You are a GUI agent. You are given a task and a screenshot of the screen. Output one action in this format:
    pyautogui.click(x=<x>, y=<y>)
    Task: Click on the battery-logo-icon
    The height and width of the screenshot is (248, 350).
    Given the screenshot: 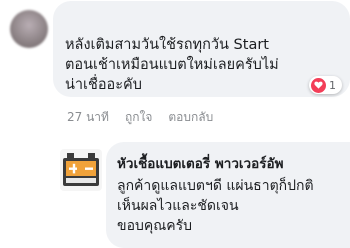 What is the action you would take?
    pyautogui.click(x=81, y=169)
    